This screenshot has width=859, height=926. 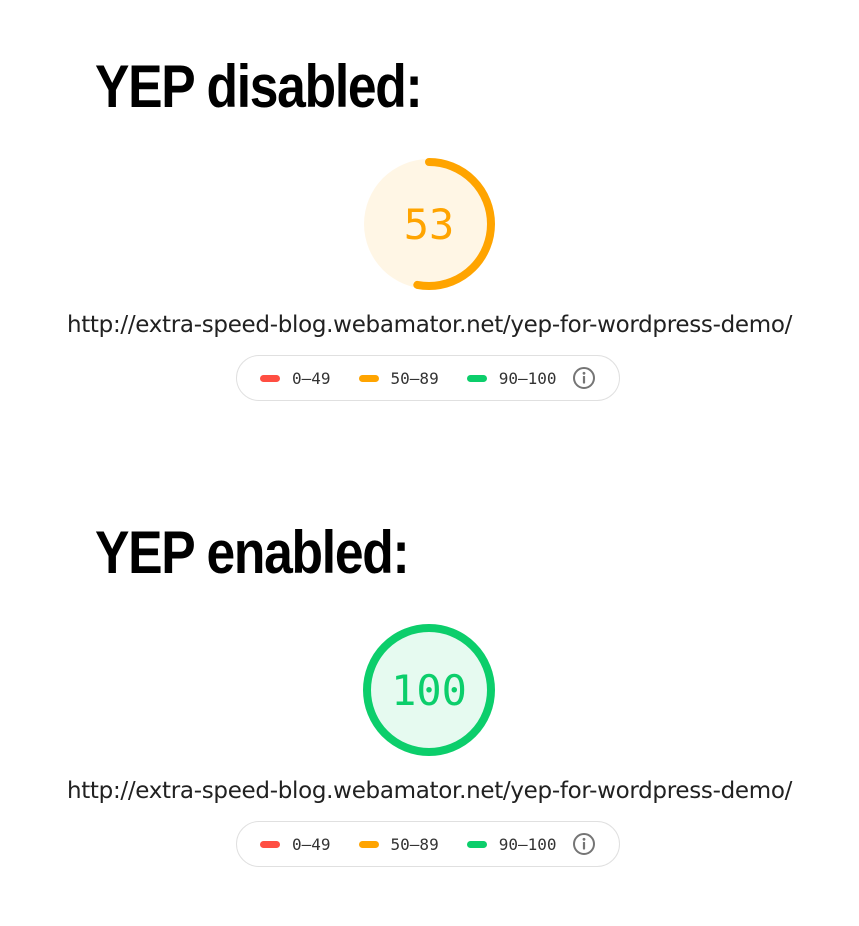 I want to click on score-gauge: 53, so click(x=429, y=224).